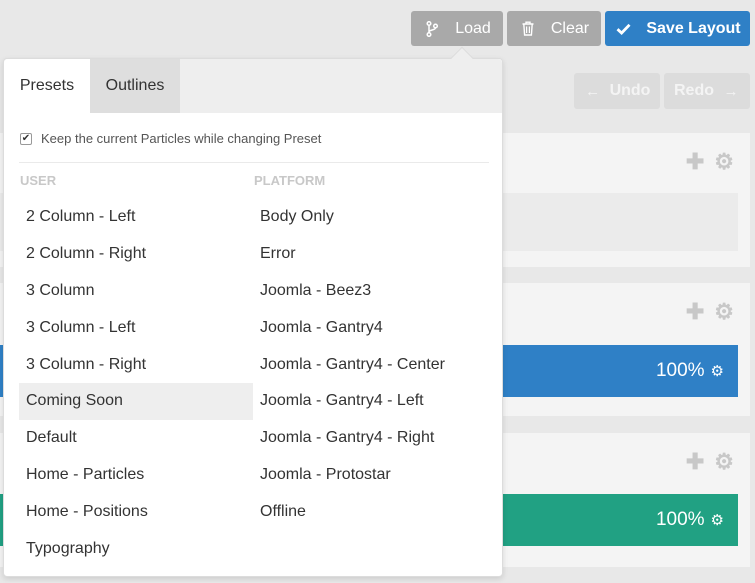  Describe the element at coordinates (26, 138) in the screenshot. I see `keep-particles-checkbox: ✔` at that location.